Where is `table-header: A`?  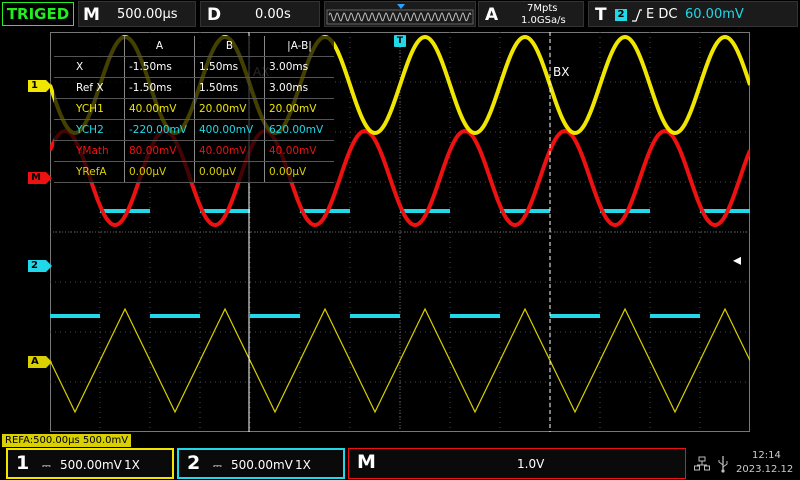
table-header: A is located at coordinates (159, 46).